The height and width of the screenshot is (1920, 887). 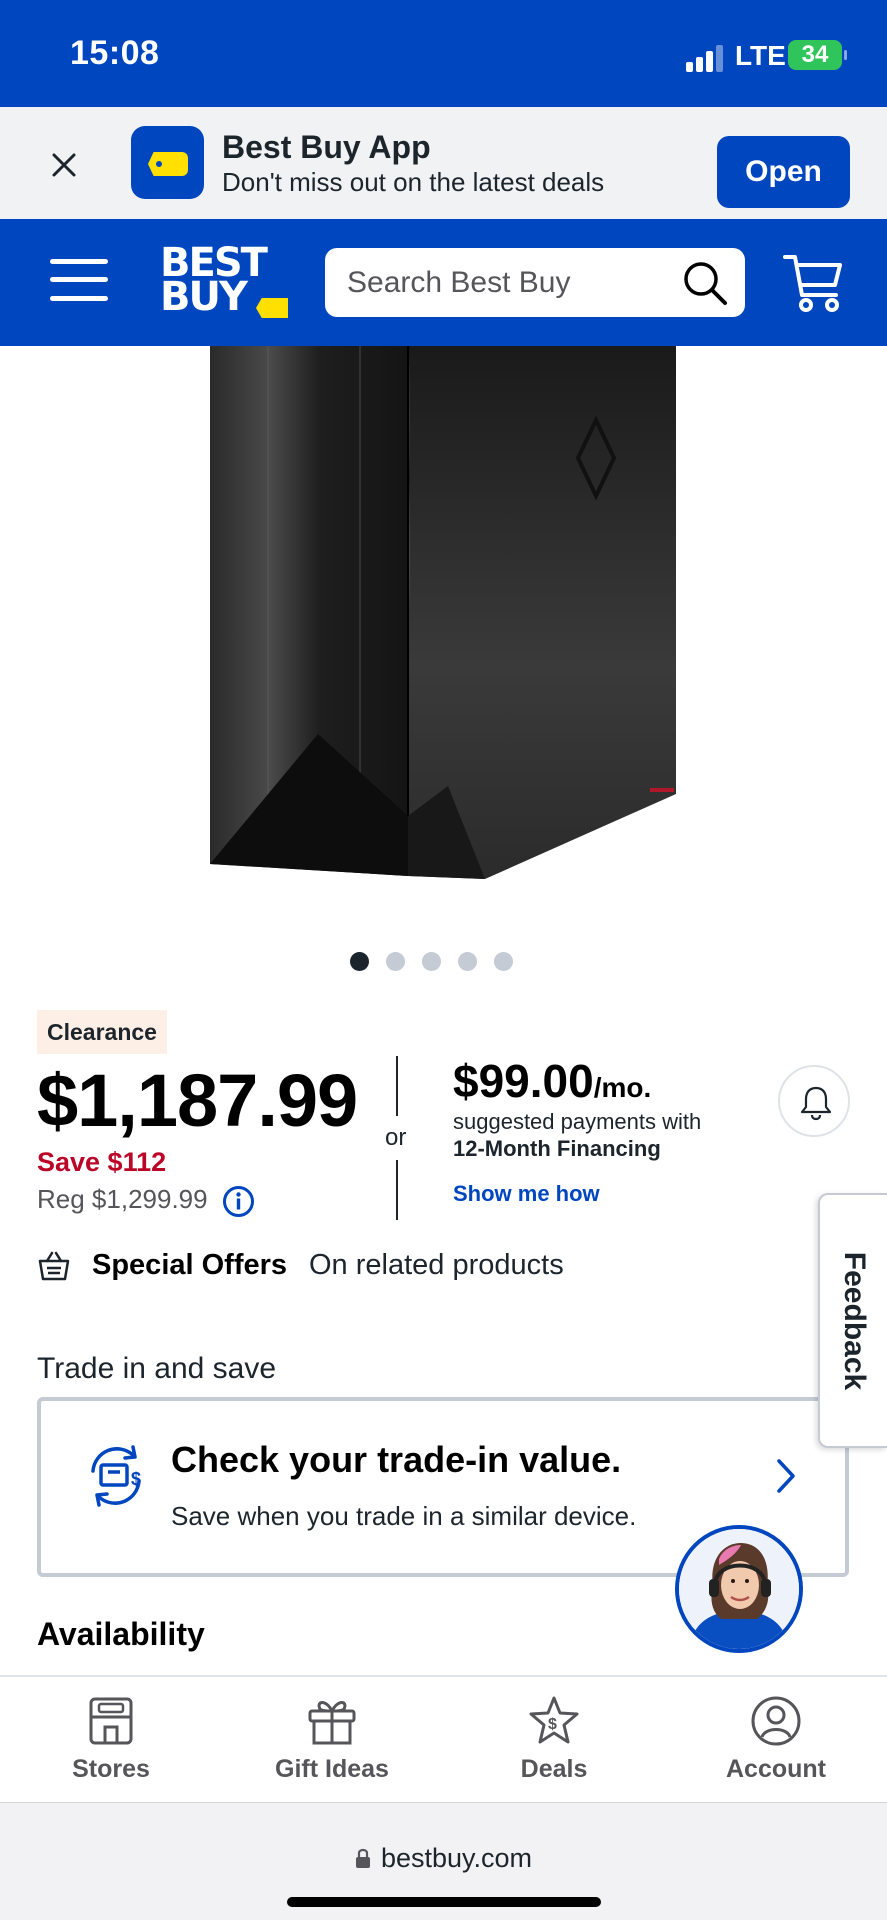 I want to click on bell-icon, so click(x=816, y=1103).